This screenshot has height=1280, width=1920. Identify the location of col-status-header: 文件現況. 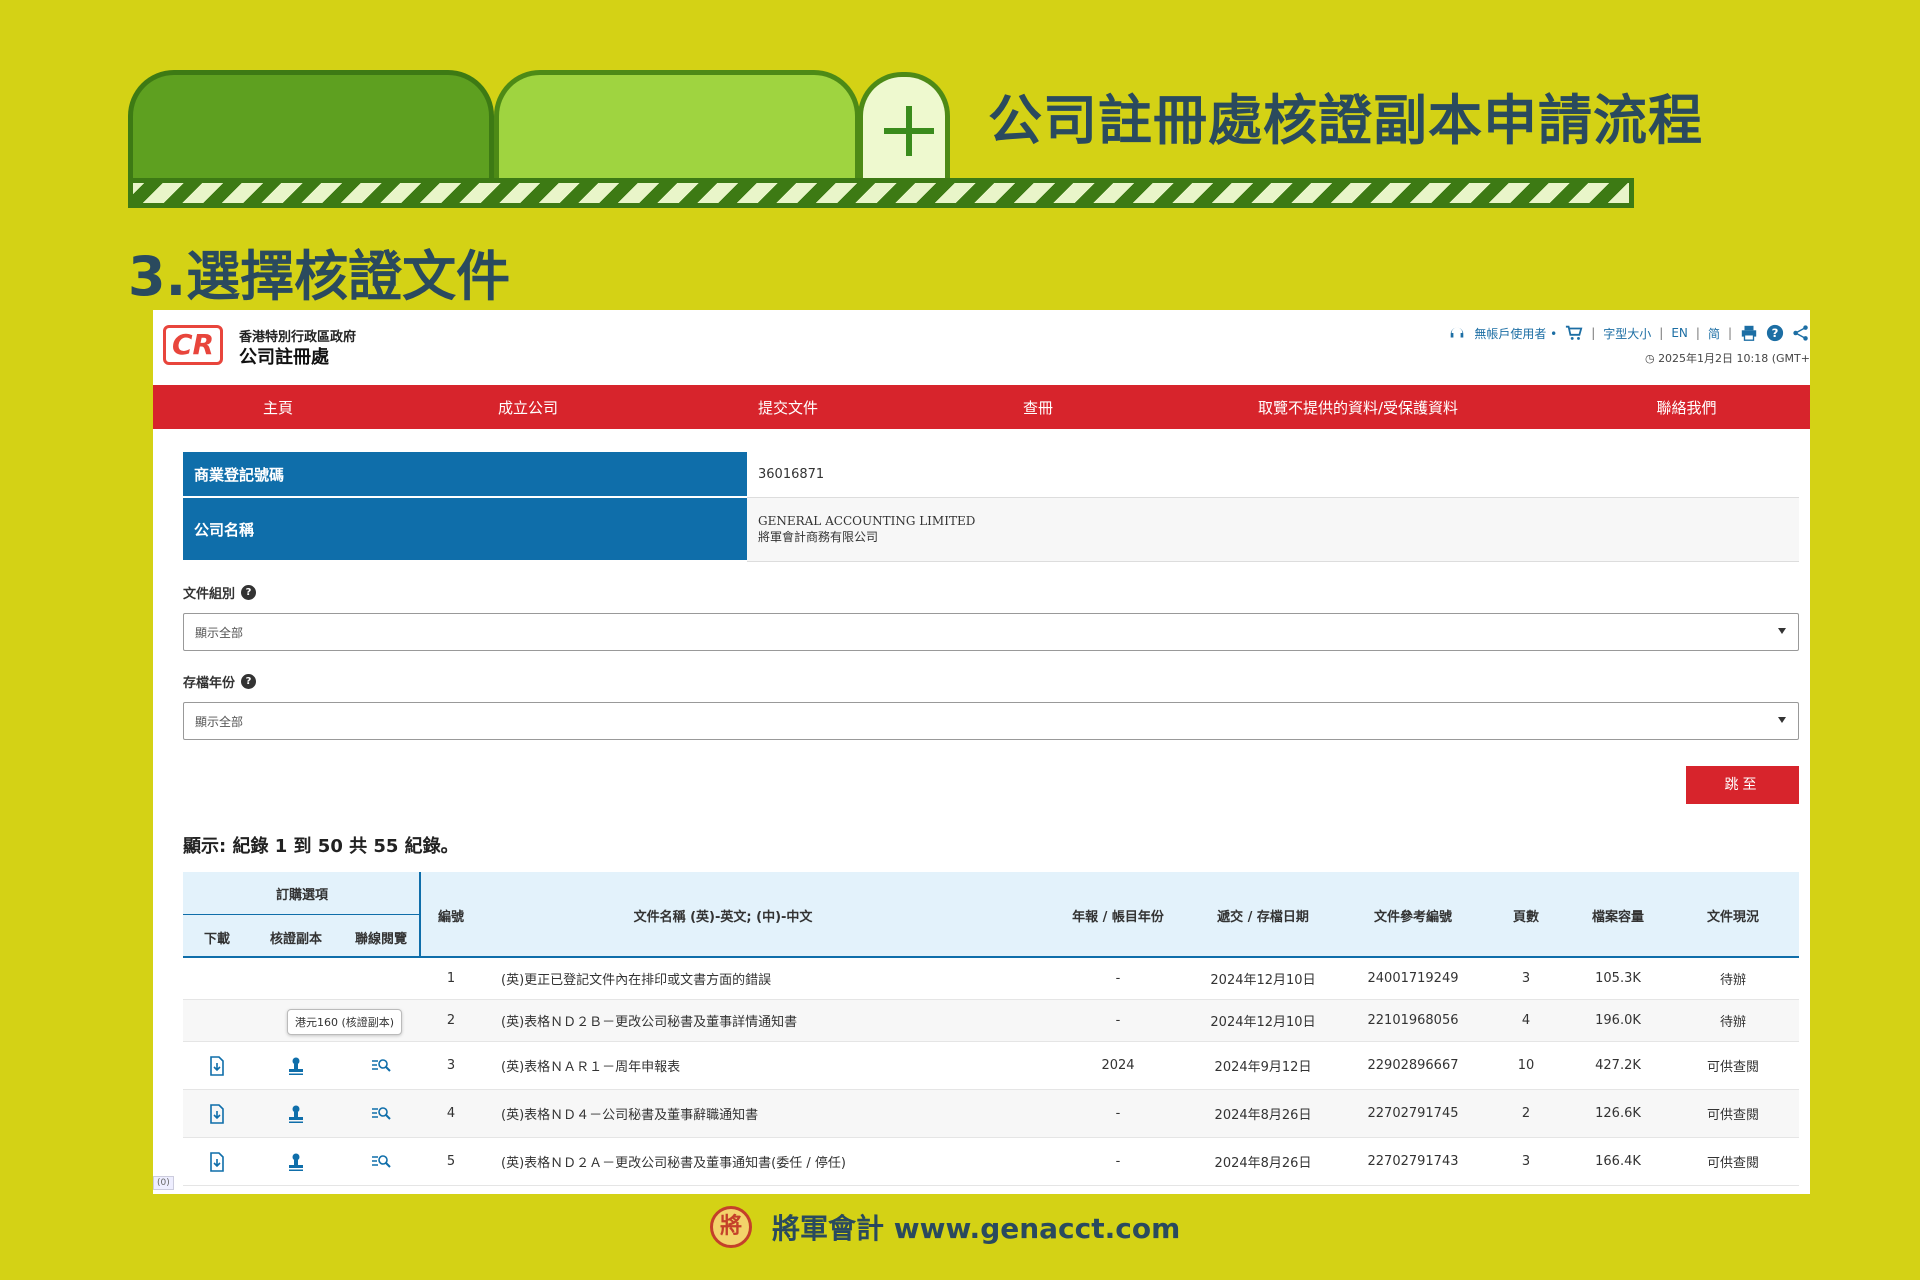
(1732, 917).